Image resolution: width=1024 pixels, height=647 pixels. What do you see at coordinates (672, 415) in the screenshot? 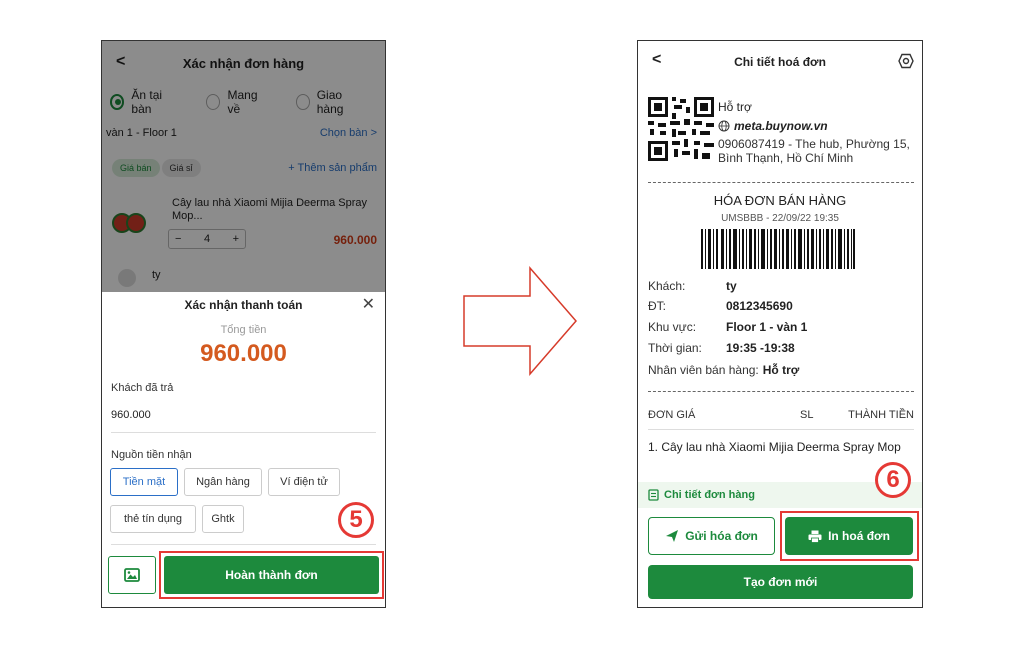
I see `col-unit-price: ĐƠN GIÁ` at bounding box center [672, 415].